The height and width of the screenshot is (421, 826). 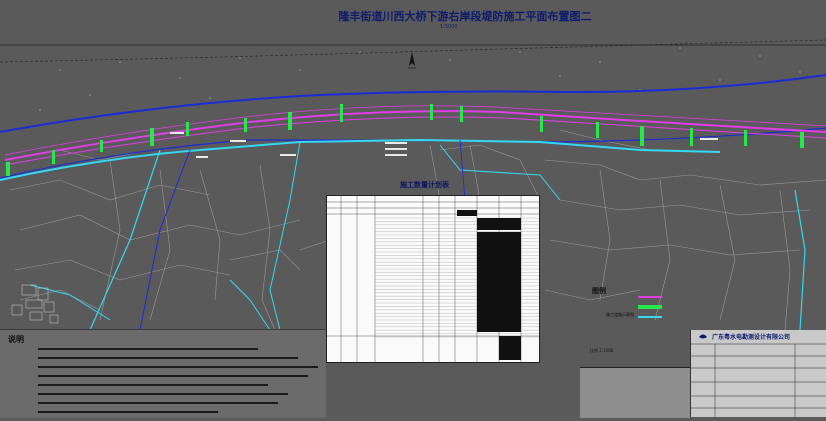 I want to click on river-boundary-blue-lower, so click(x=413, y=153).